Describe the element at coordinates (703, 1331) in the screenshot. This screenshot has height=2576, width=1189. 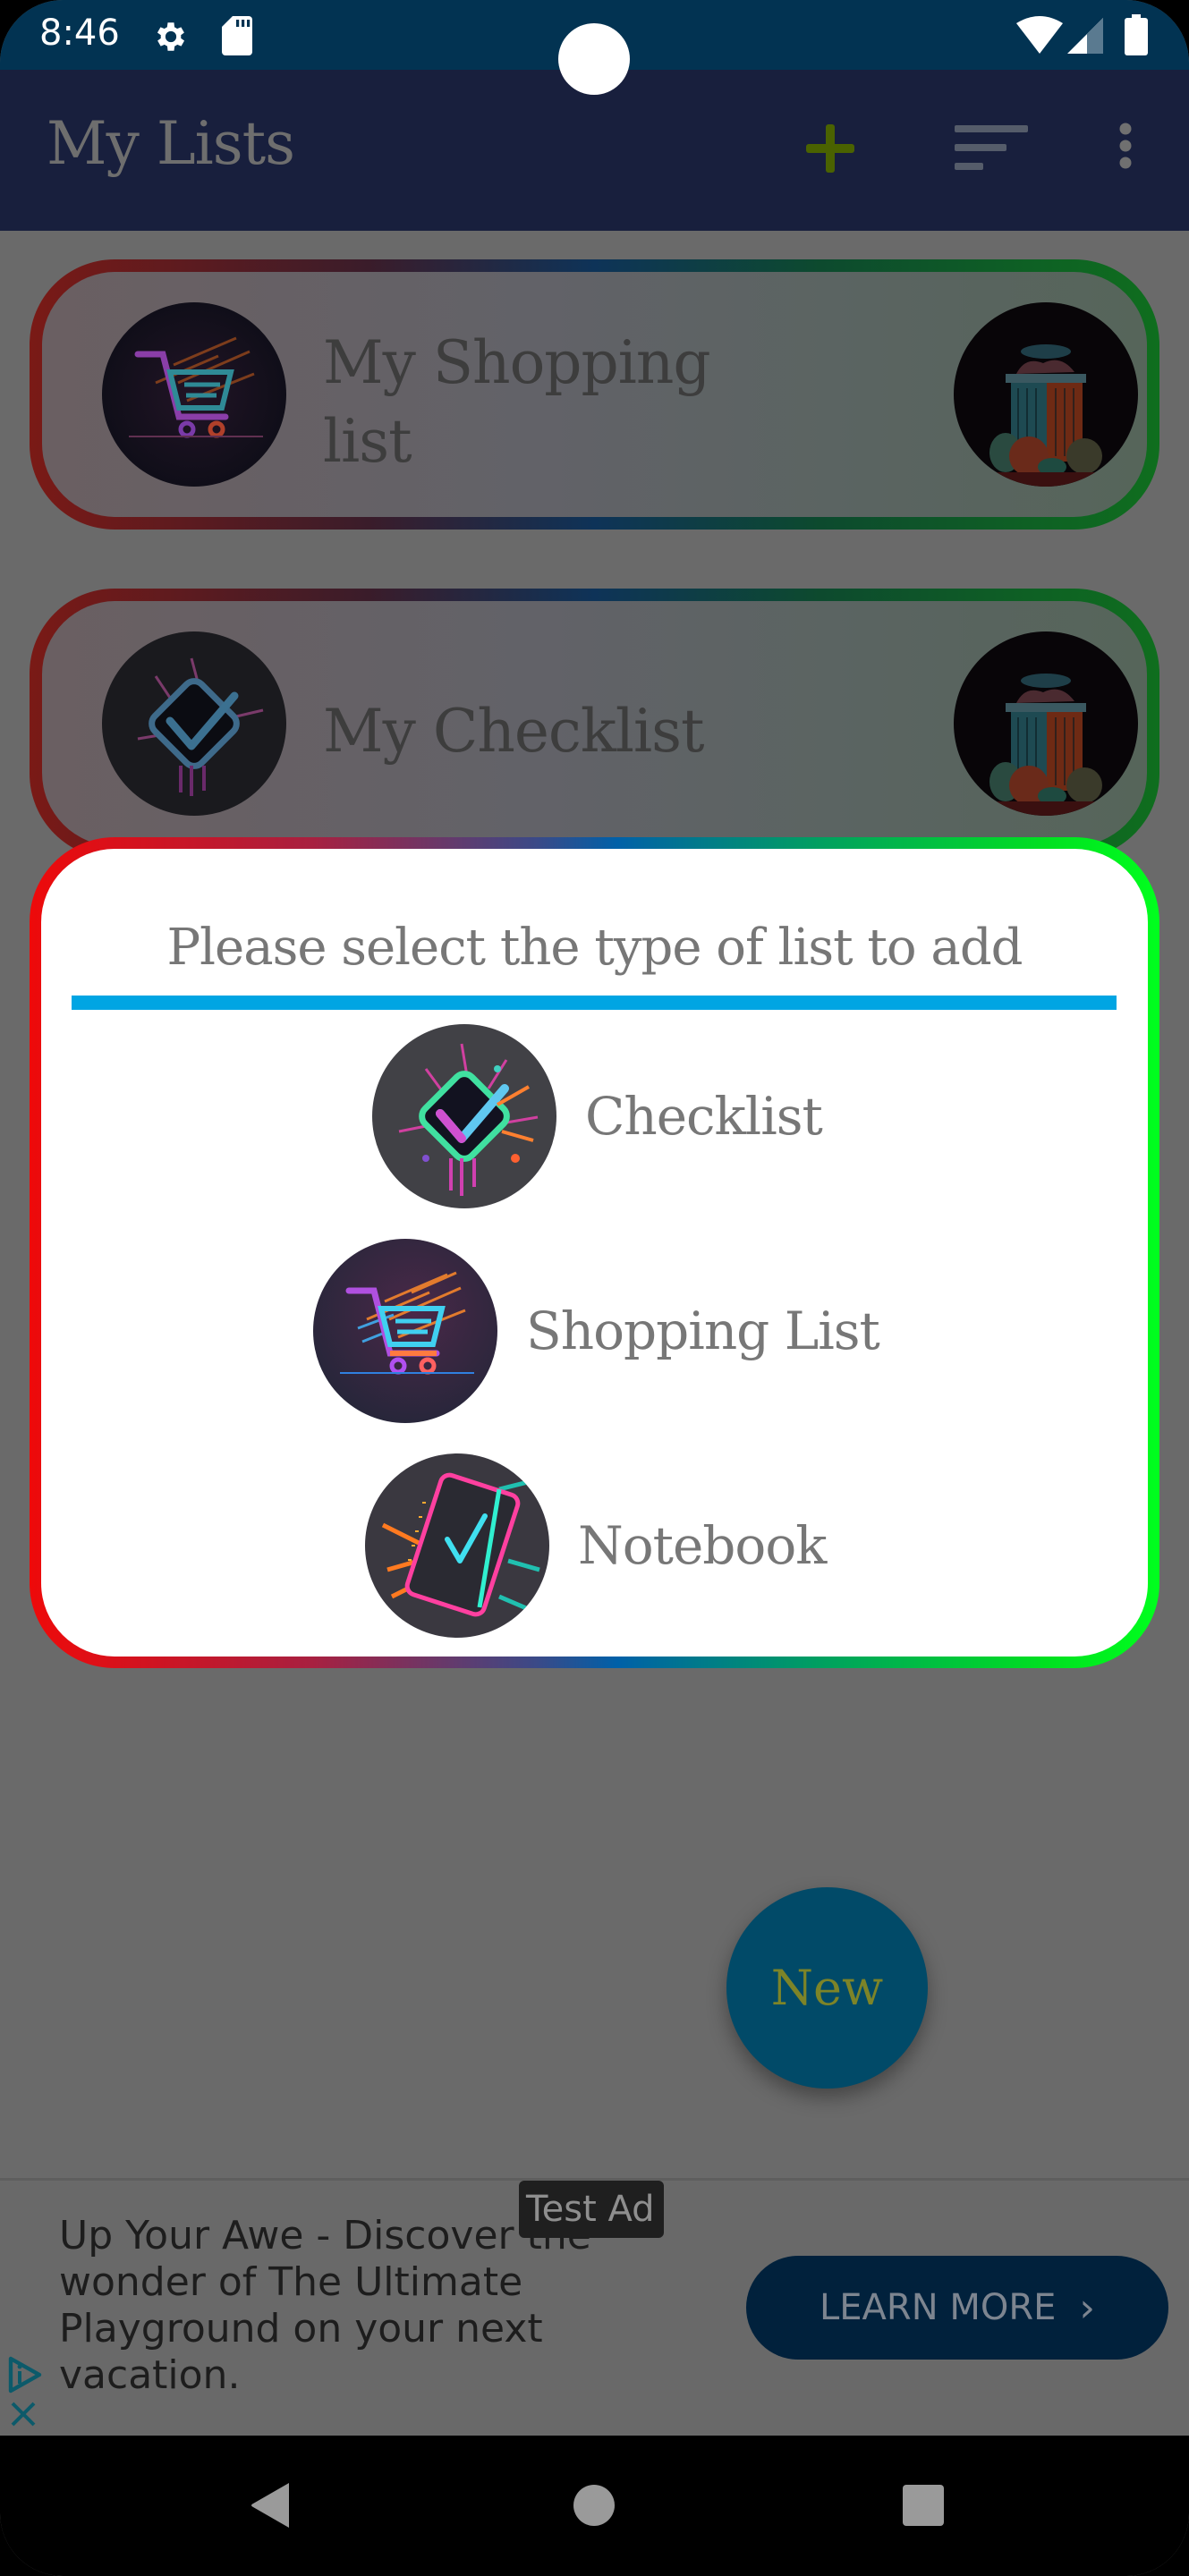
I see `option-label: Shopping List` at that location.